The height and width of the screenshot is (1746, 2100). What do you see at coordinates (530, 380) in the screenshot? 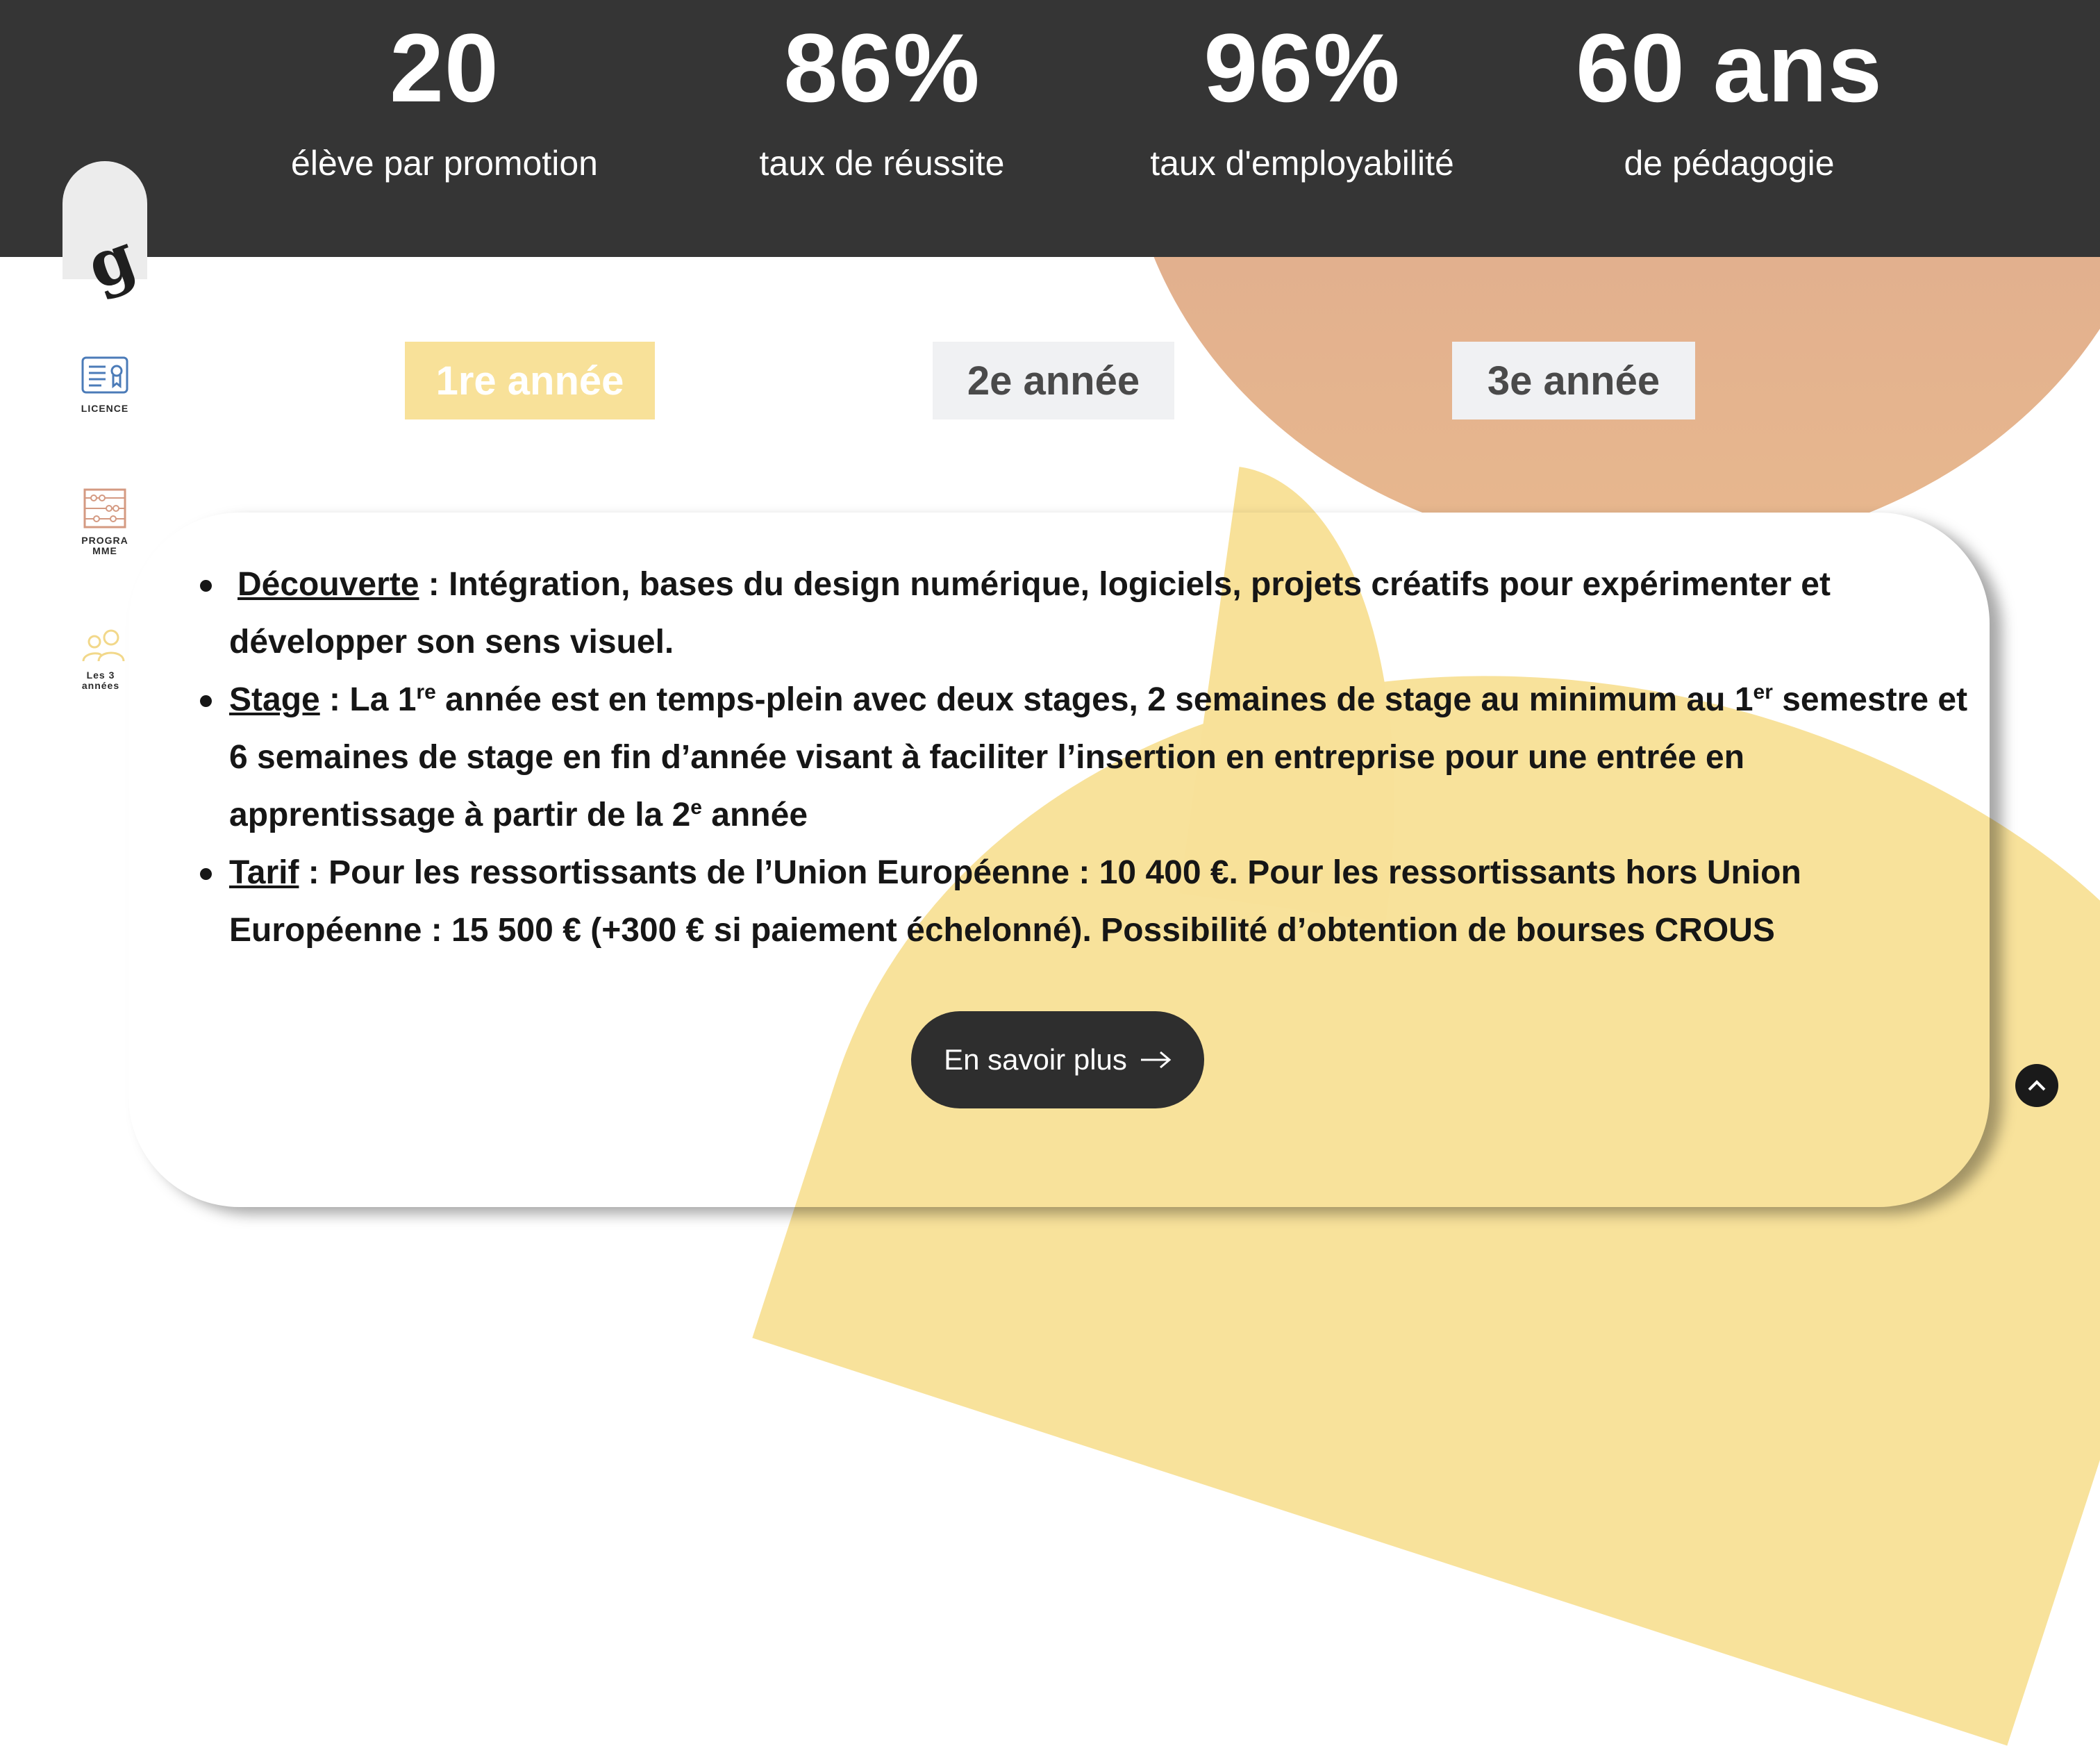
I see `tab-first-year: 1re année` at bounding box center [530, 380].